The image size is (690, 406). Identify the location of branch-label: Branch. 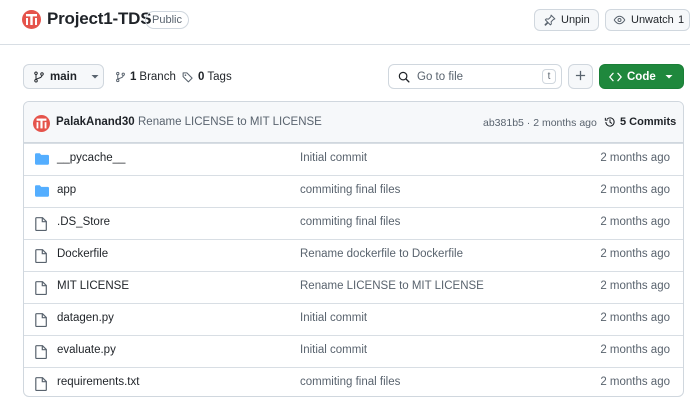
(157, 76).